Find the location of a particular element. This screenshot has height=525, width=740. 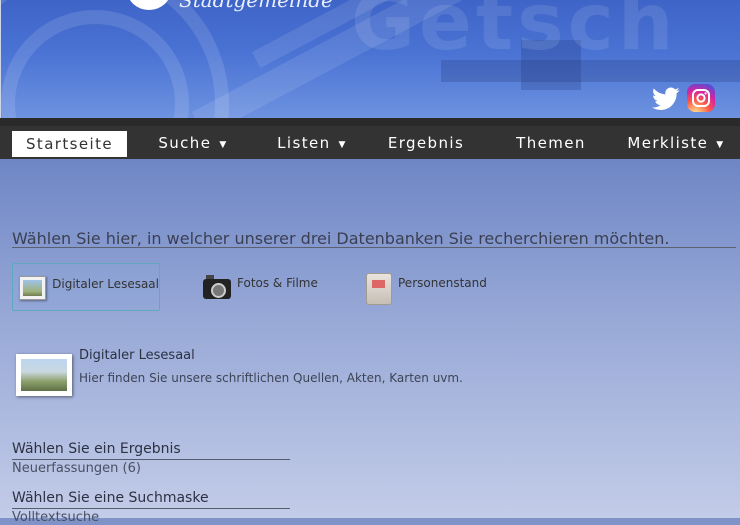

registry-icon is located at coordinates (379, 289).